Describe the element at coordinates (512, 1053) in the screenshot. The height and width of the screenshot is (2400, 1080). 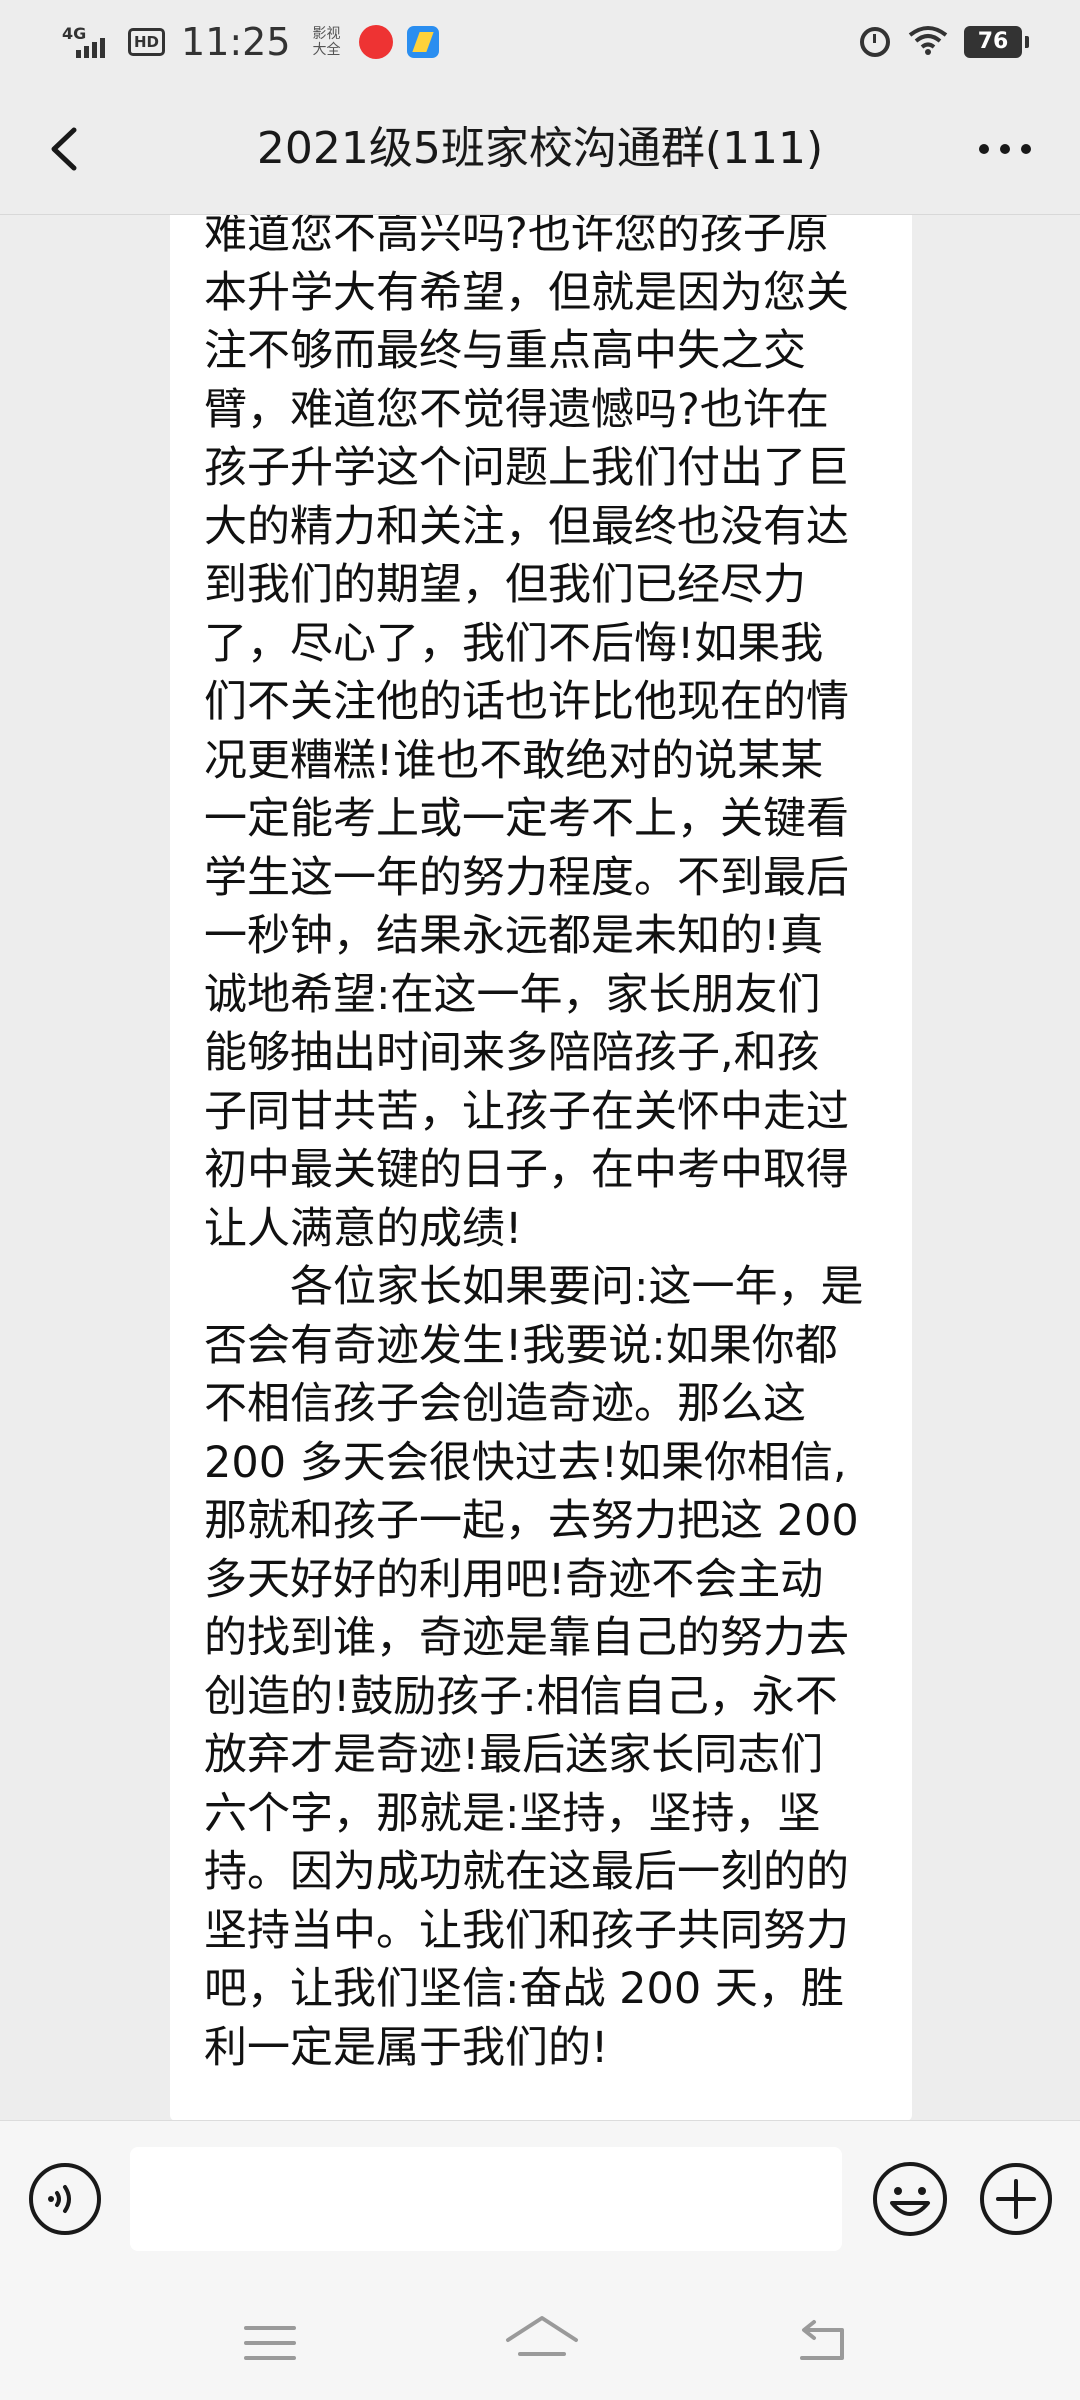
I see `message-line: 能够抽出时间来多陪陪孩子,和孩` at that location.